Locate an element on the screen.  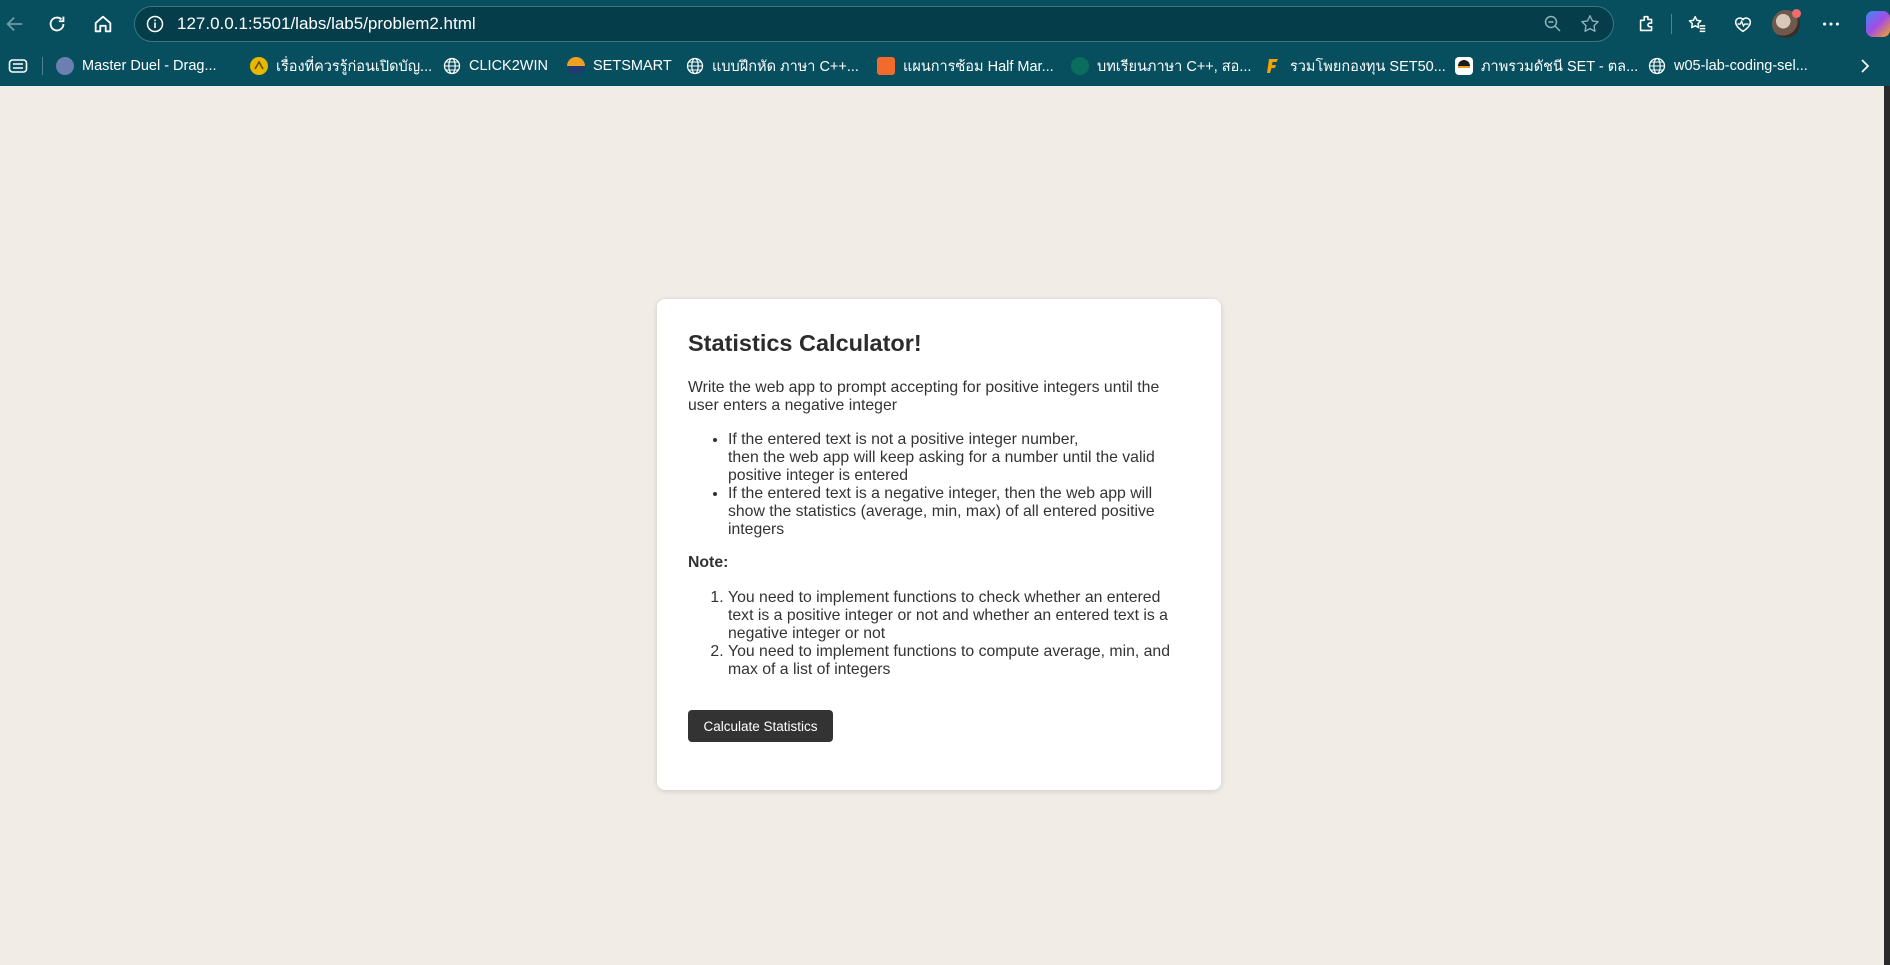
run-icon is located at coordinates (886, 66).